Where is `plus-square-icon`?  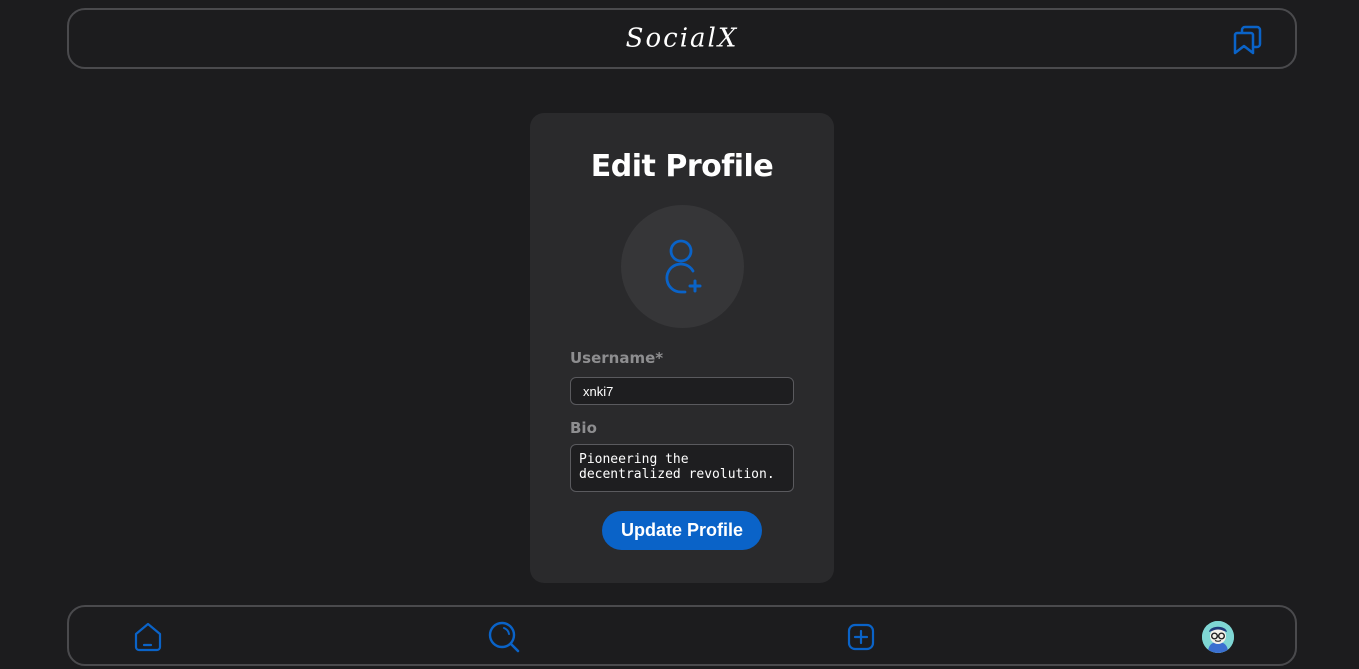
plus-square-icon is located at coordinates (861, 637).